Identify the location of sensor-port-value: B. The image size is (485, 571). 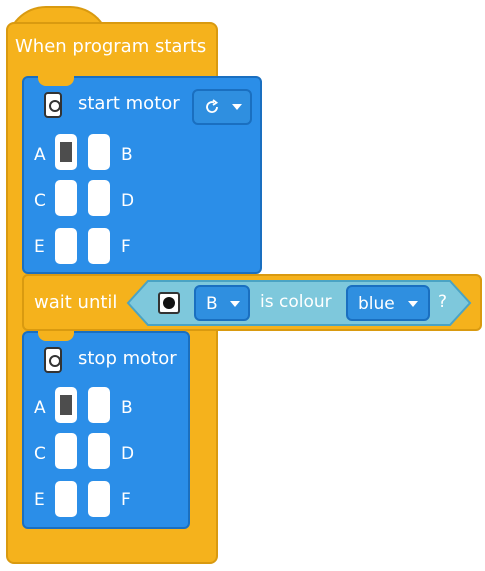
(212, 304).